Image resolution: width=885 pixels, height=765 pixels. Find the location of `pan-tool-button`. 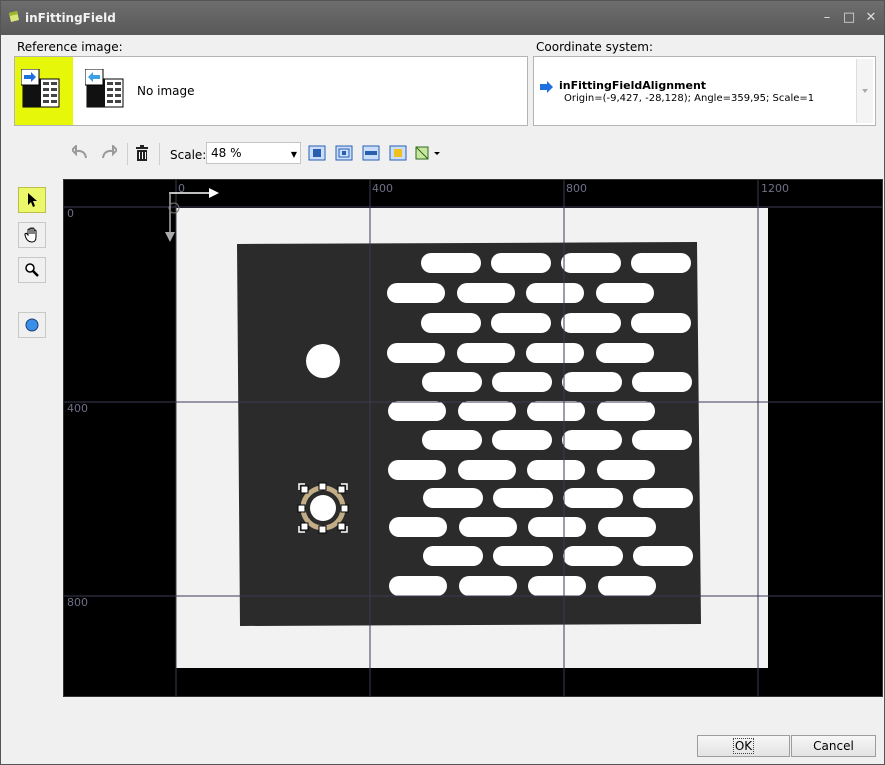

pan-tool-button is located at coordinates (32, 235).